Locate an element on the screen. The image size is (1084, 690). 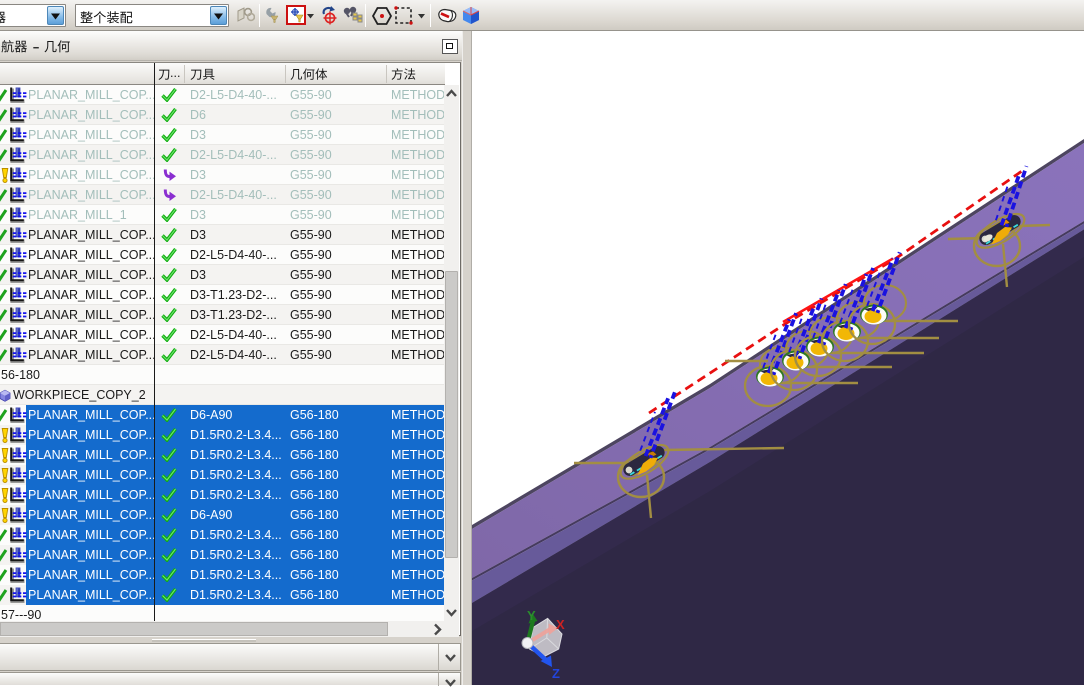
svg-text: X is located at coordinates (560, 624).